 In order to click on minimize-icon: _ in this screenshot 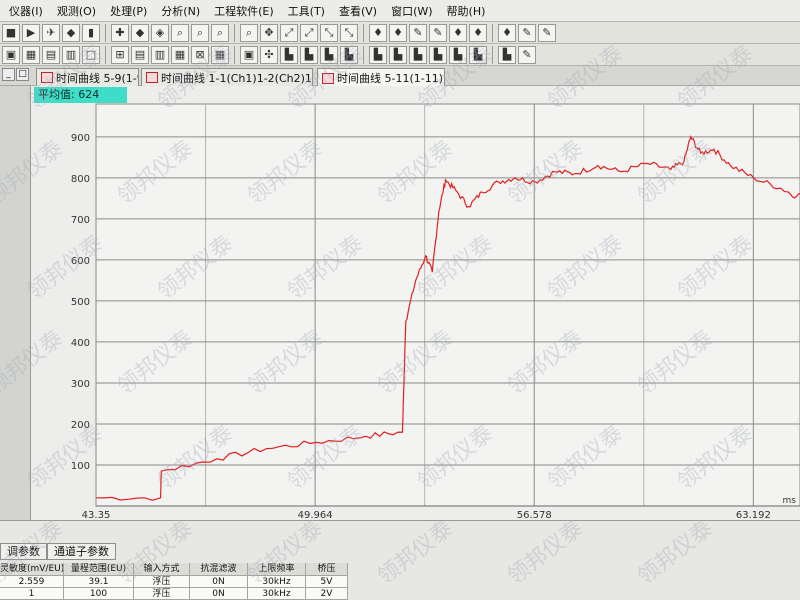, I will do `click(8, 74)`.